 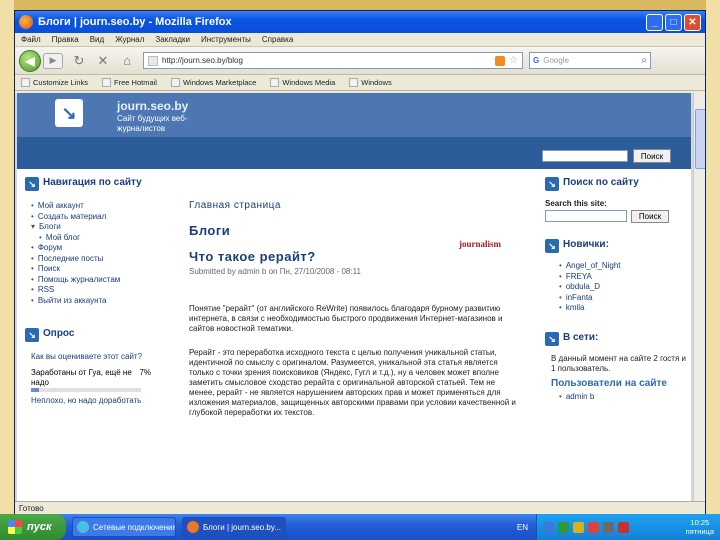 What do you see at coordinates (94, 248) in the screenshot?
I see `nav-item-forum: Форум` at bounding box center [94, 248].